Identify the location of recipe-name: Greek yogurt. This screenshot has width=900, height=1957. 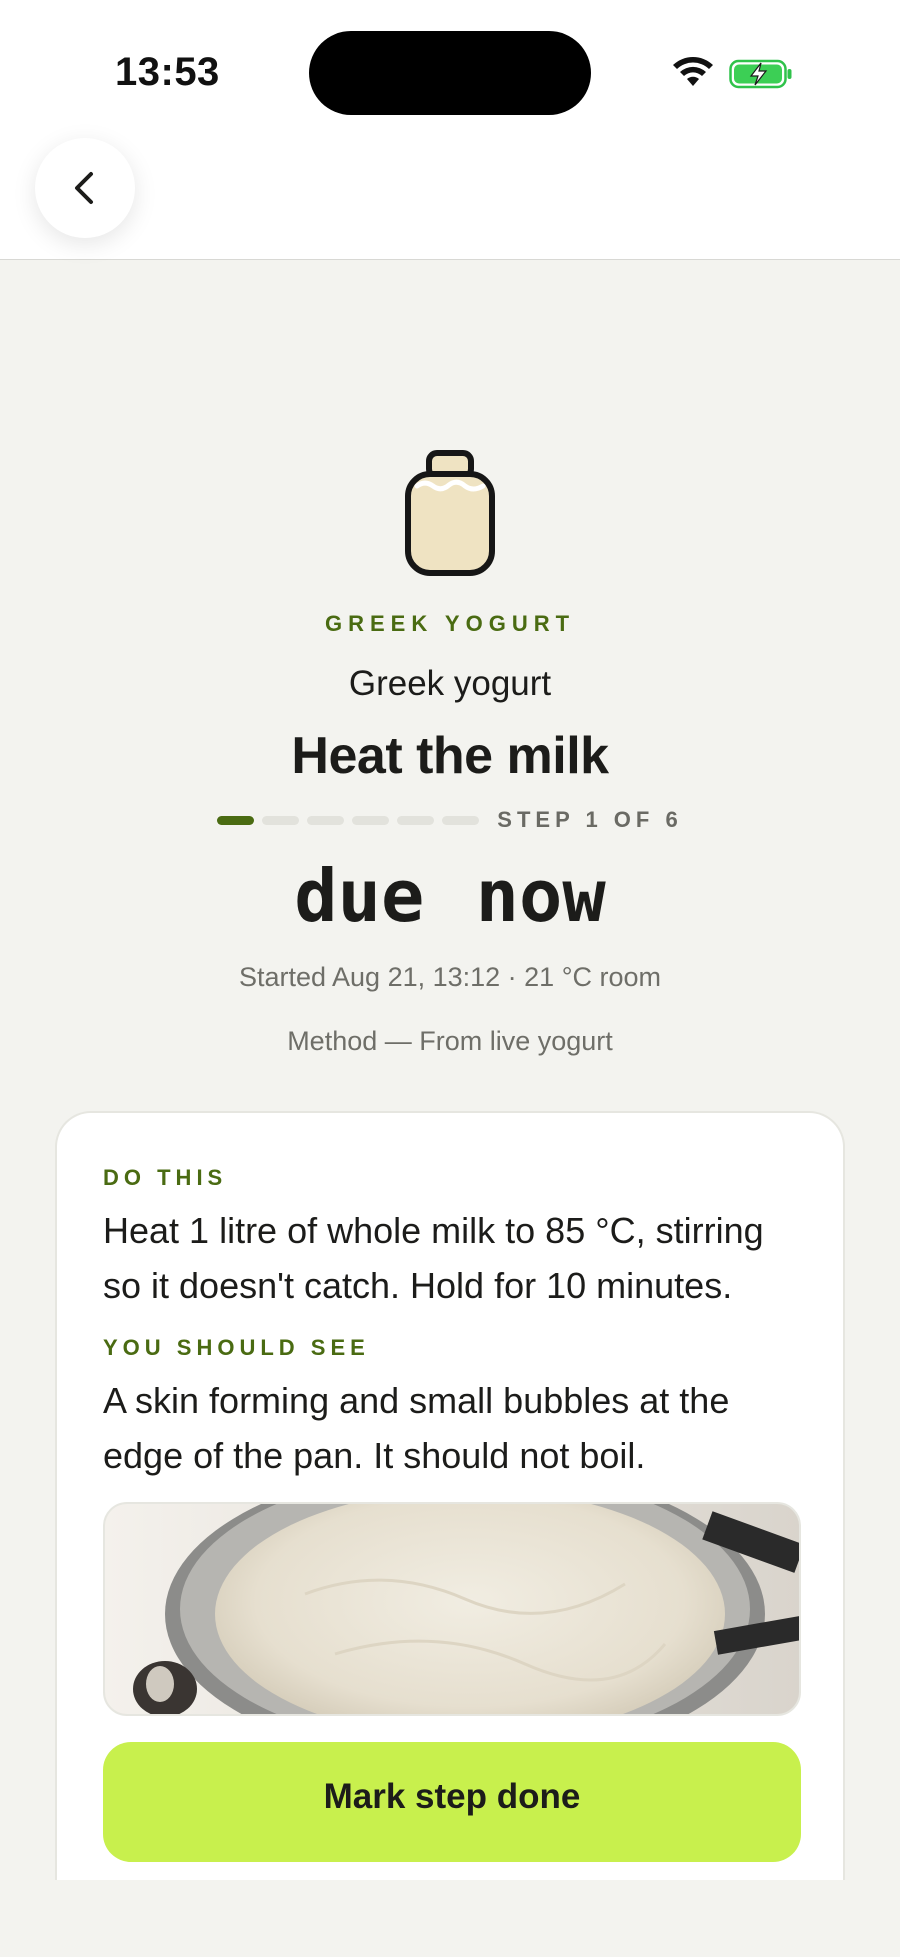
(450, 683).